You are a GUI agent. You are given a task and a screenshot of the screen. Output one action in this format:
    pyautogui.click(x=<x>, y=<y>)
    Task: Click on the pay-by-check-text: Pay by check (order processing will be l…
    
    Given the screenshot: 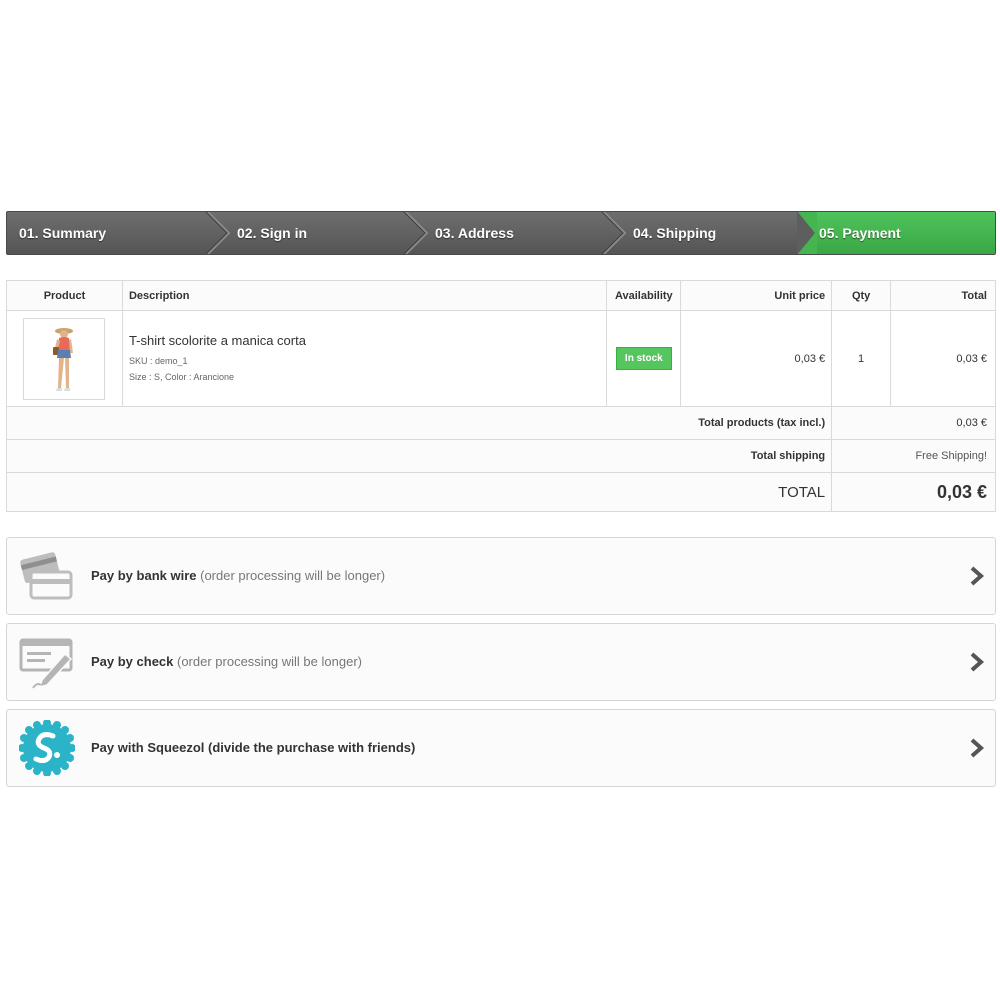 What is the action you would take?
    pyautogui.click(x=226, y=662)
    